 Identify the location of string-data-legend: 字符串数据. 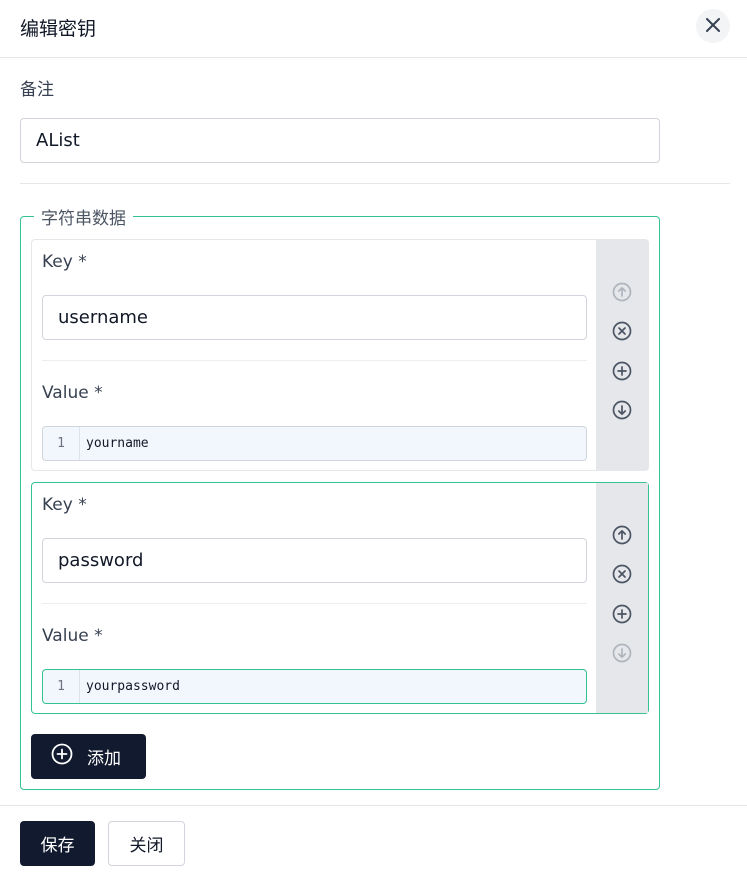
(83, 216).